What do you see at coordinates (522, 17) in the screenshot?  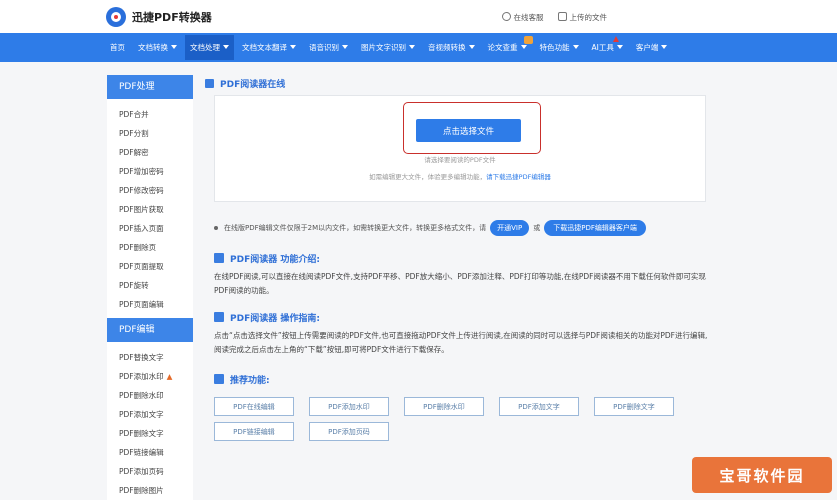 I see `customer-service-link: 在线客服` at bounding box center [522, 17].